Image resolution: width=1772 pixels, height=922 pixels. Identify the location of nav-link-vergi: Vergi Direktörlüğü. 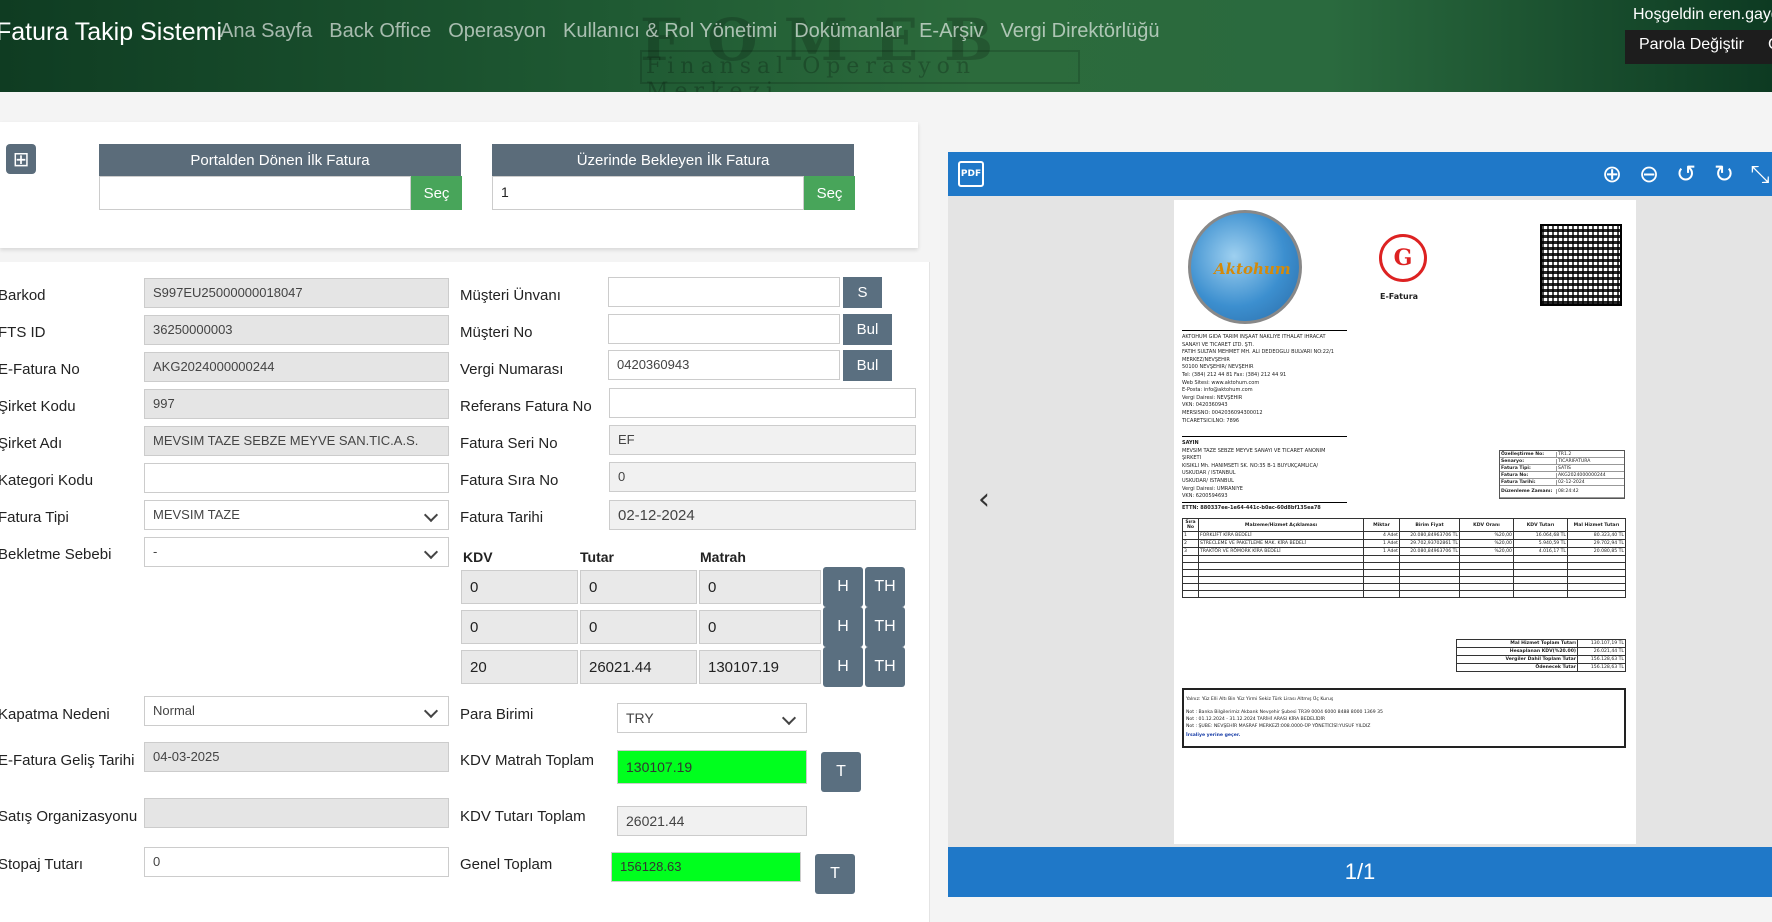
(1080, 31).